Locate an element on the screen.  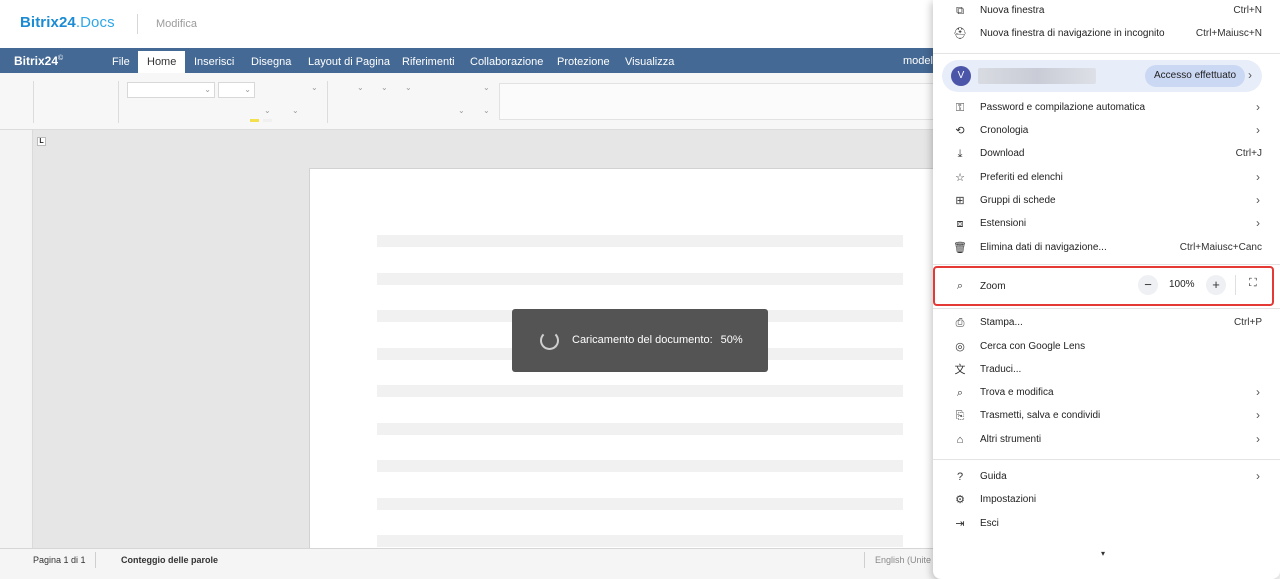
avatar: V is located at coordinates (961, 76).